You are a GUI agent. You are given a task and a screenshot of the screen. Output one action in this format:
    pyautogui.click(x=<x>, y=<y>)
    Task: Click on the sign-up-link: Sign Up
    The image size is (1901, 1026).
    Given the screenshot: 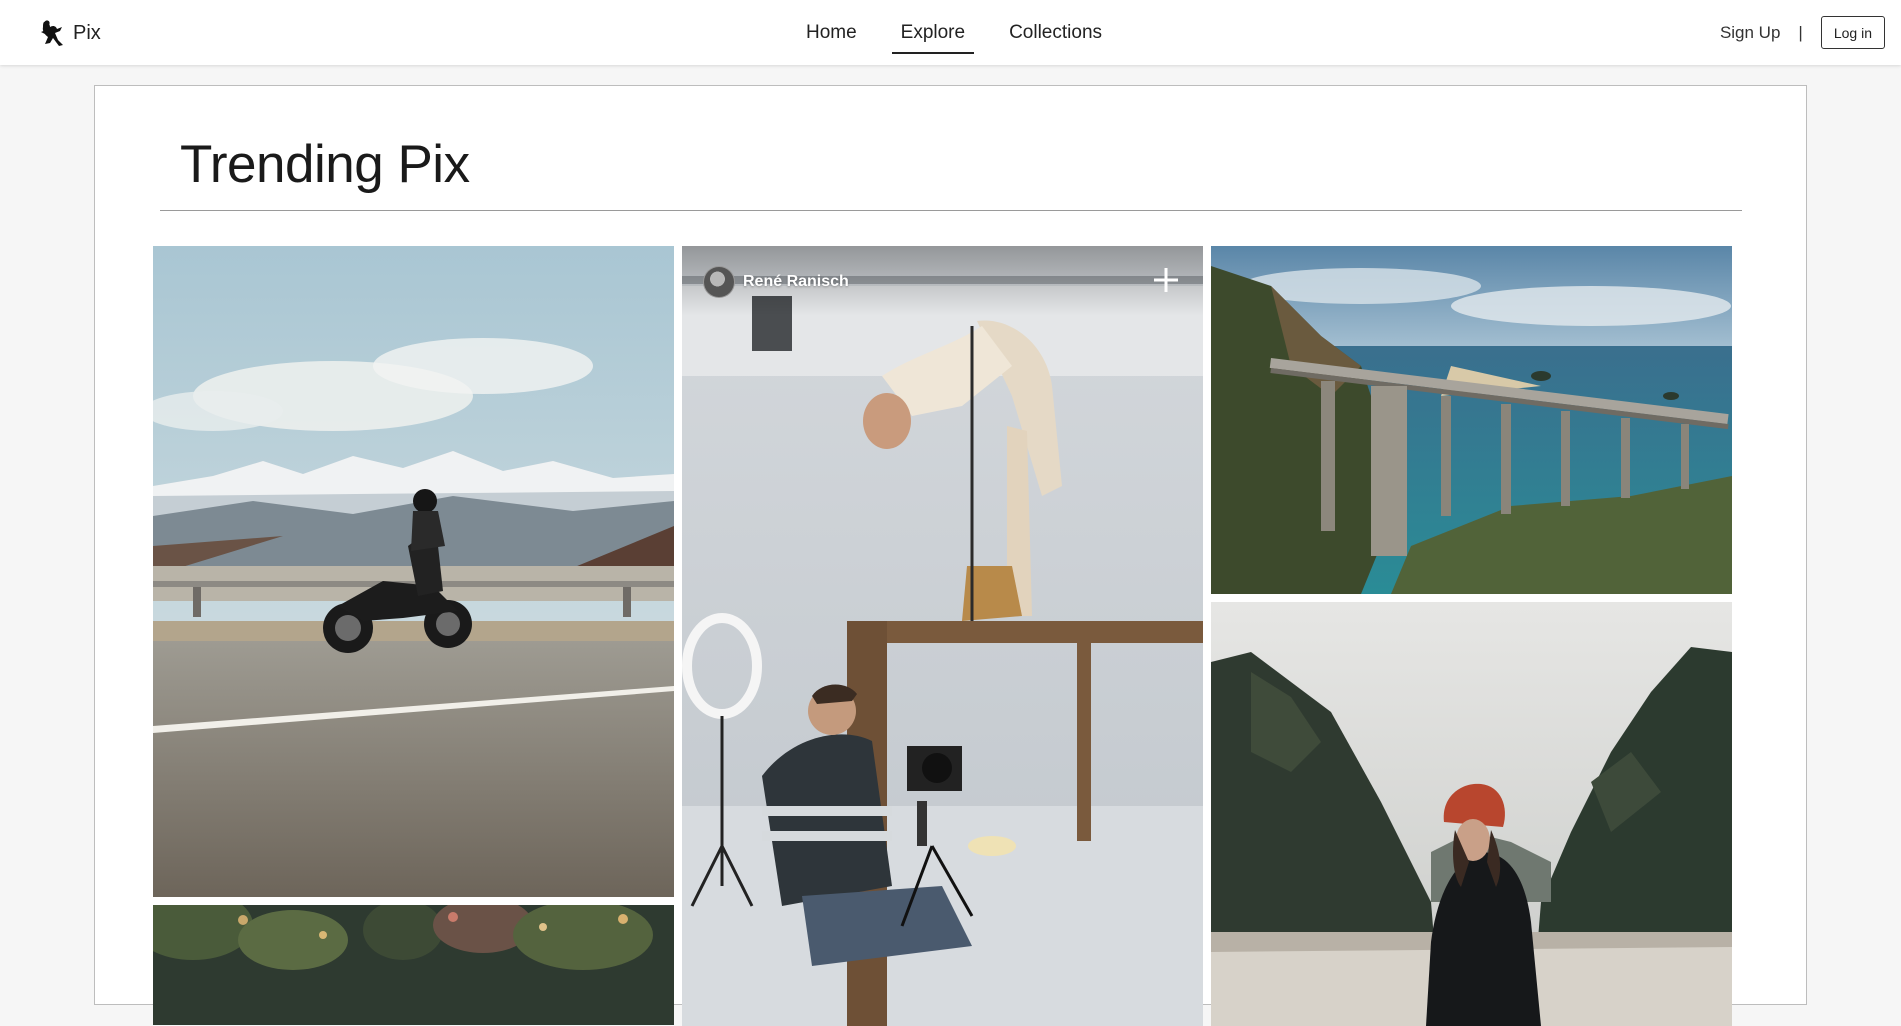 What is the action you would take?
    pyautogui.click(x=1750, y=33)
    